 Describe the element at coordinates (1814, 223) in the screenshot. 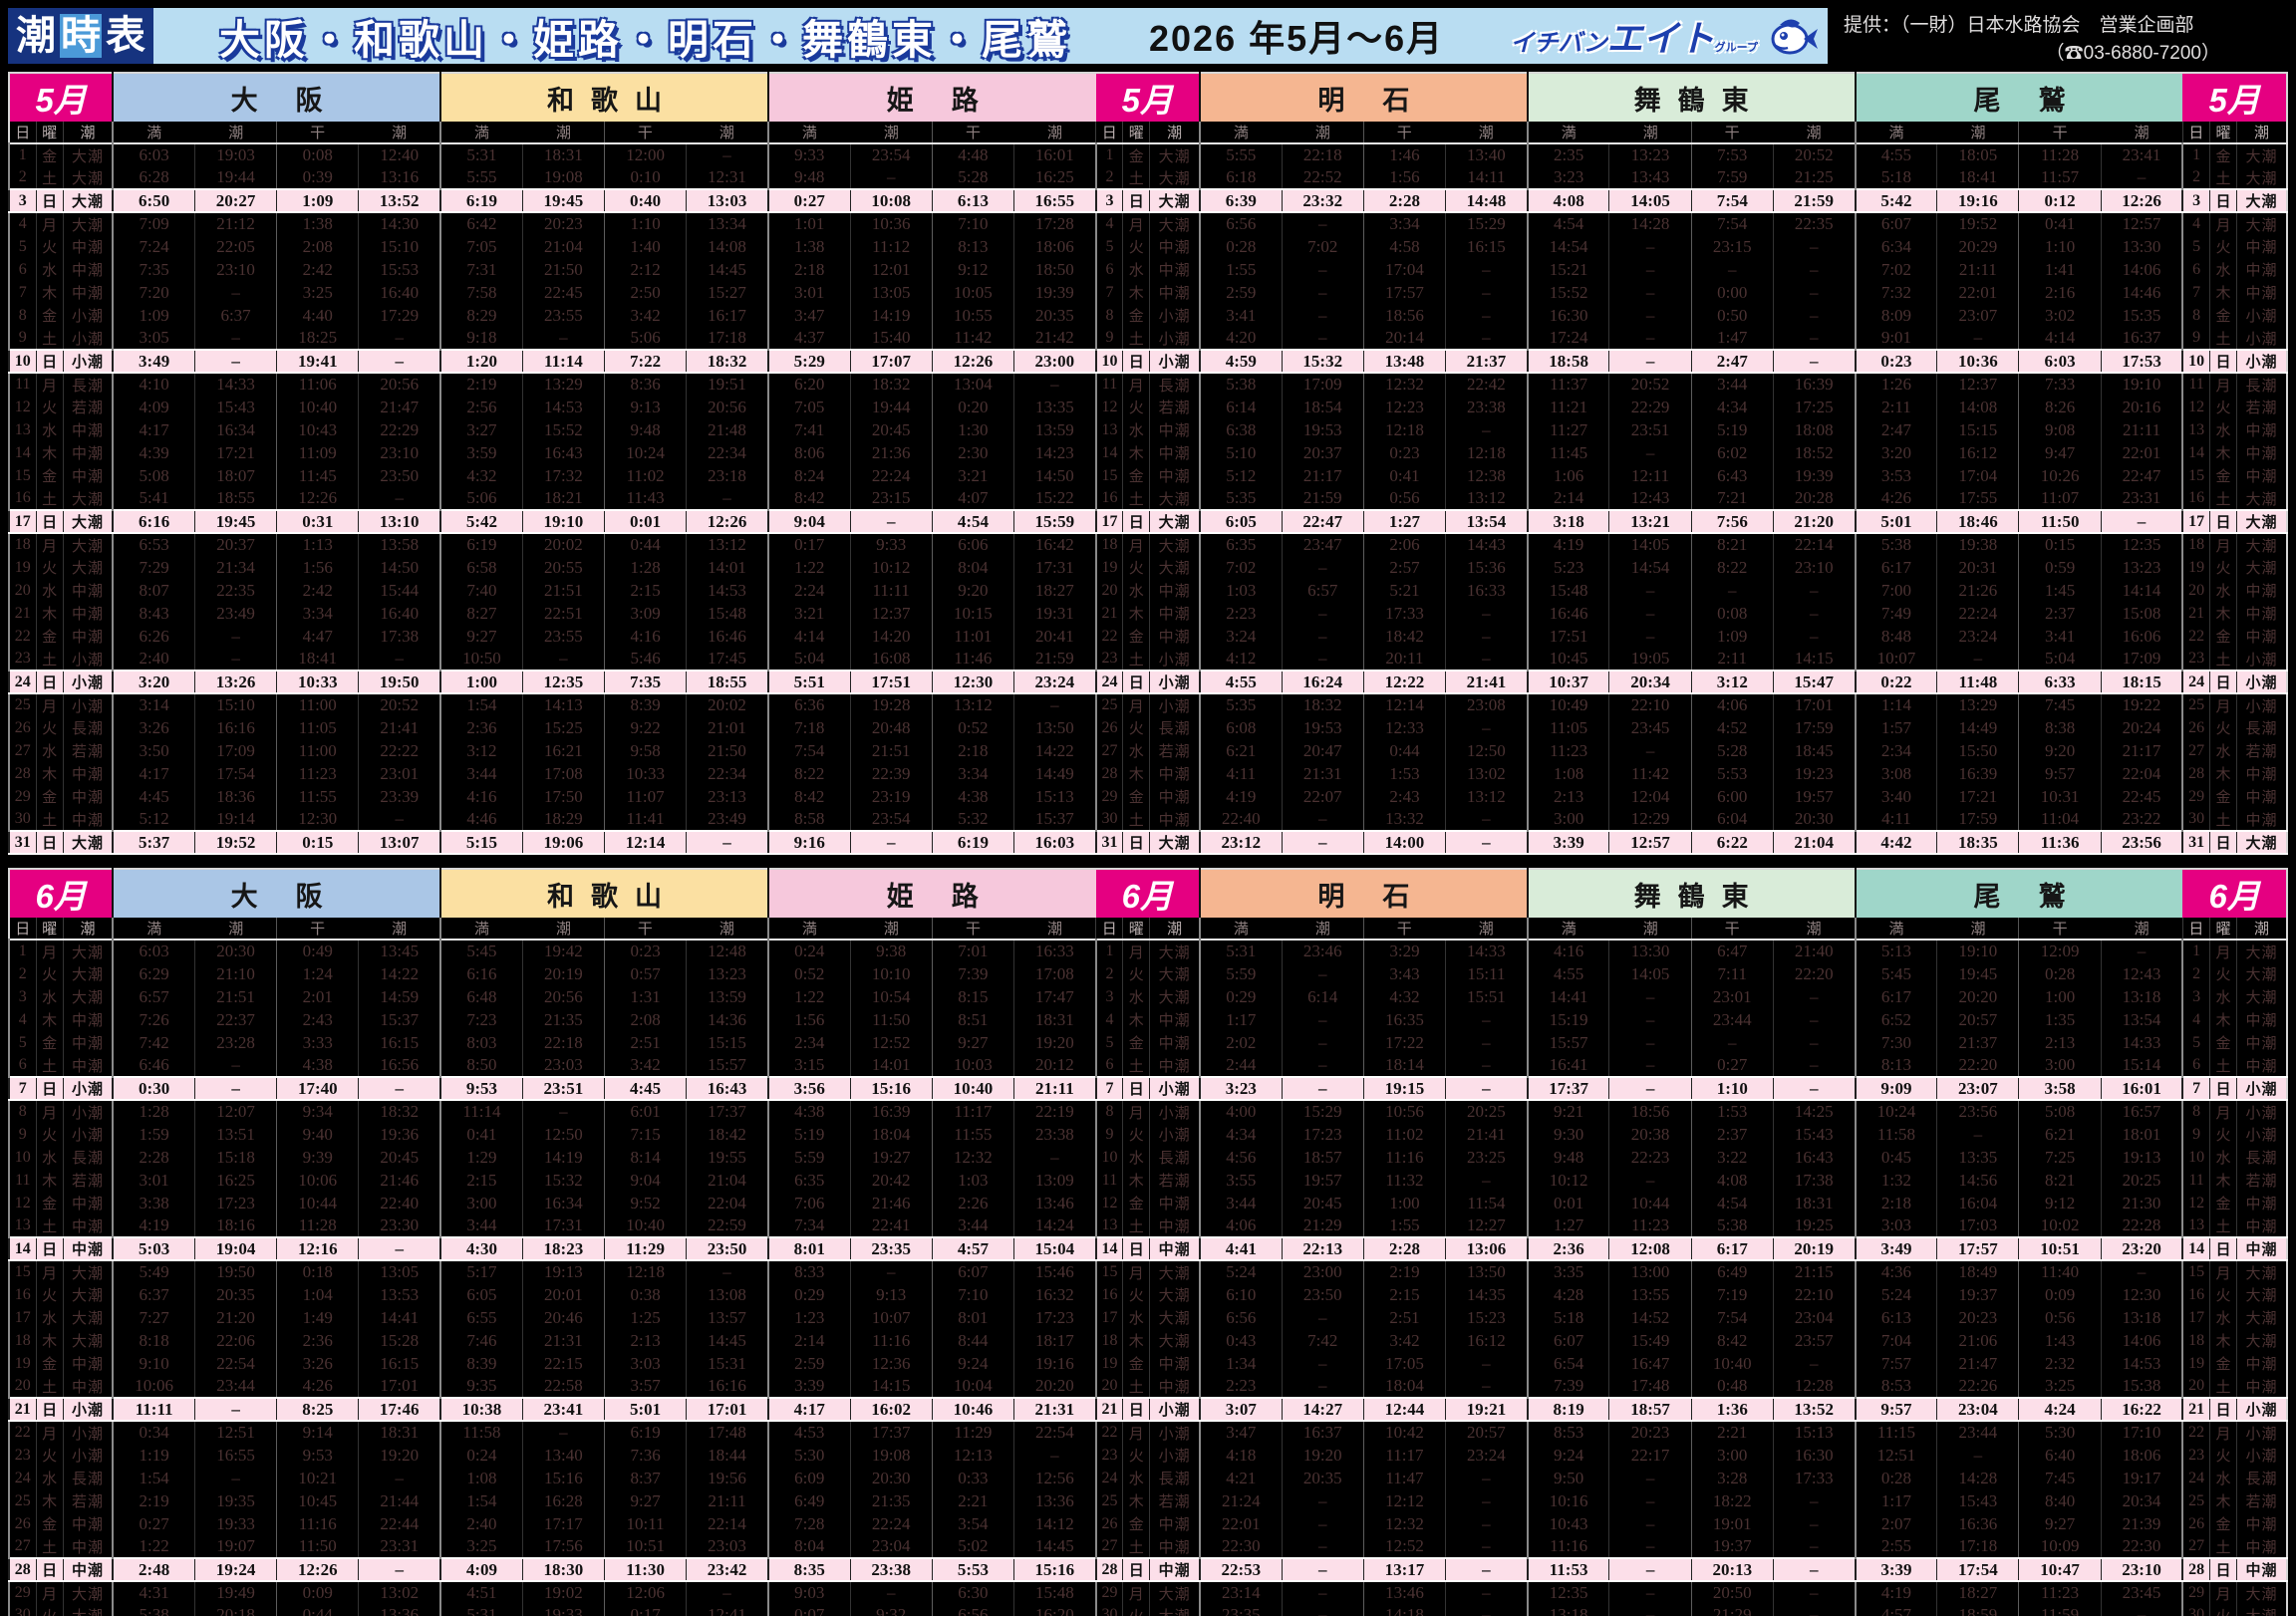

I see `tide-time-cell: 22:35` at that location.